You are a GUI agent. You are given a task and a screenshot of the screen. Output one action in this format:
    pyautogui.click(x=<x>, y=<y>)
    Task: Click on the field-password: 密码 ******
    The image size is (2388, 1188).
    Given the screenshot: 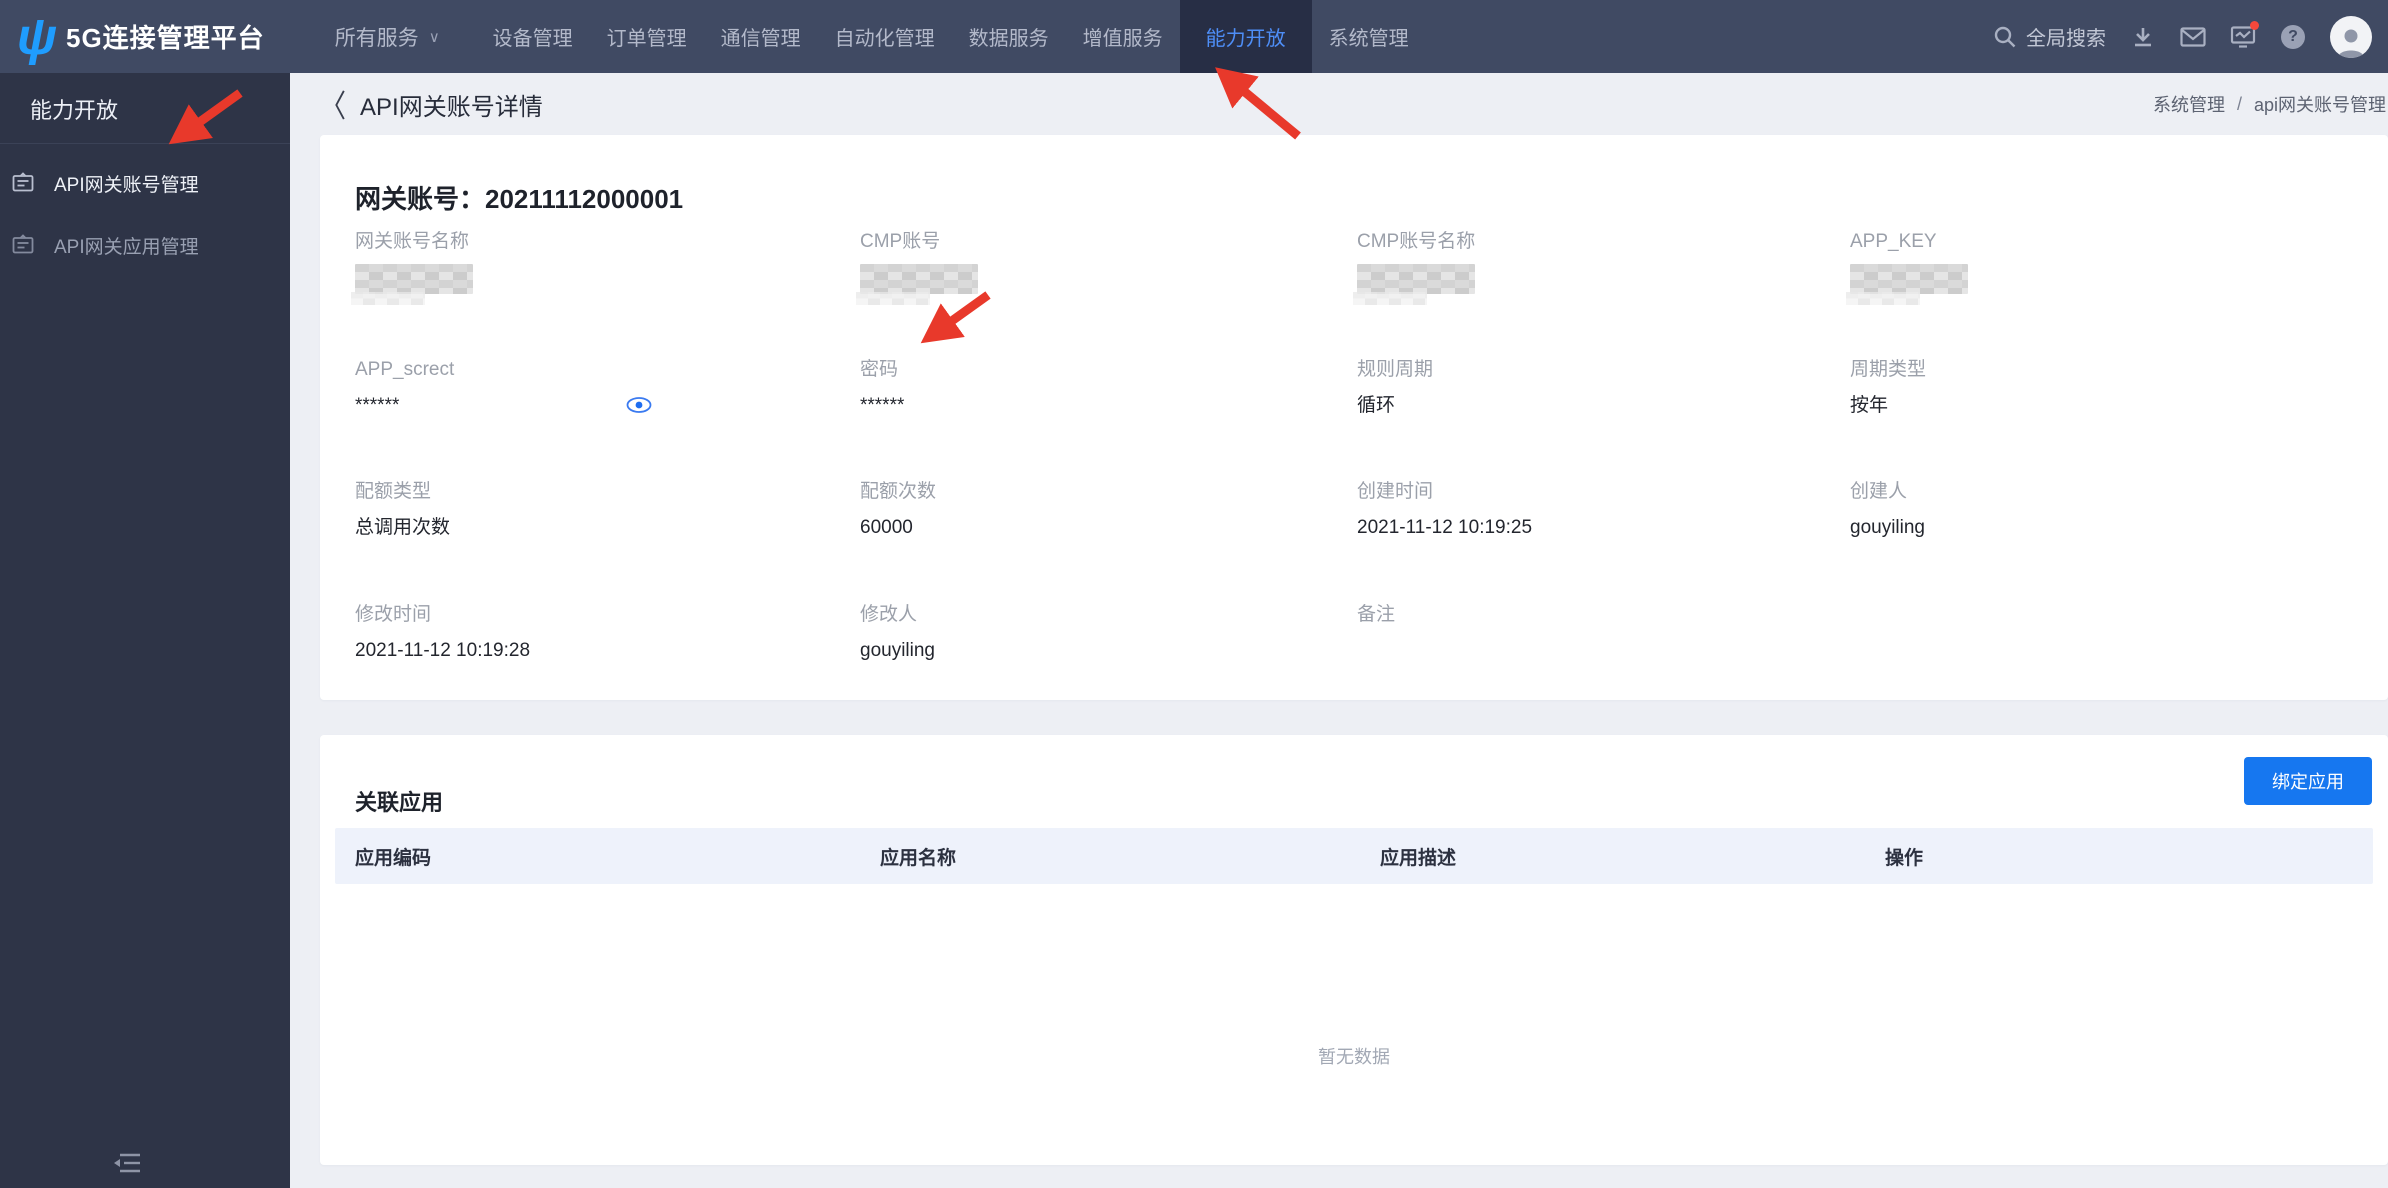 What is the action you would take?
    pyautogui.click(x=882, y=387)
    